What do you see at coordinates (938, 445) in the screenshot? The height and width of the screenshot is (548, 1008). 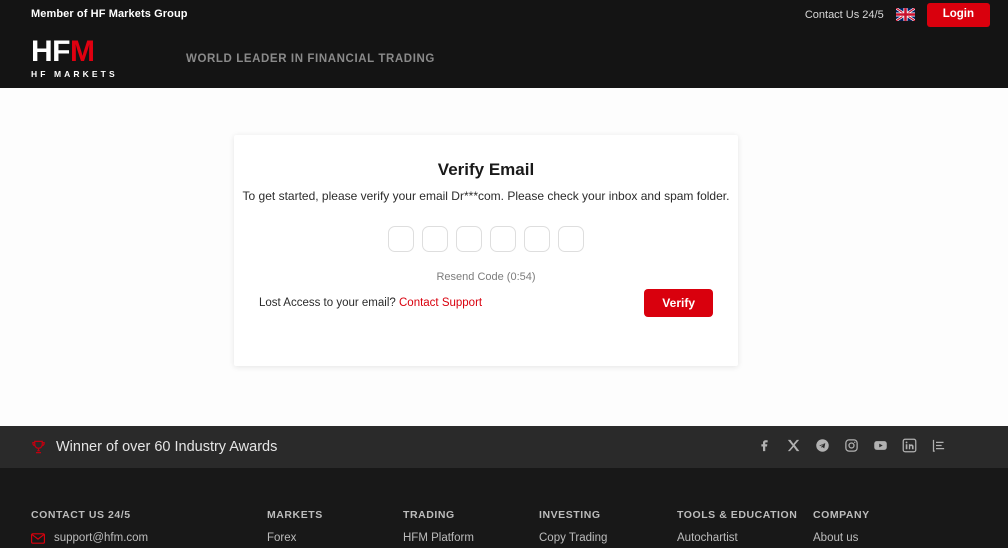 I see `bar-chart-icon` at bounding box center [938, 445].